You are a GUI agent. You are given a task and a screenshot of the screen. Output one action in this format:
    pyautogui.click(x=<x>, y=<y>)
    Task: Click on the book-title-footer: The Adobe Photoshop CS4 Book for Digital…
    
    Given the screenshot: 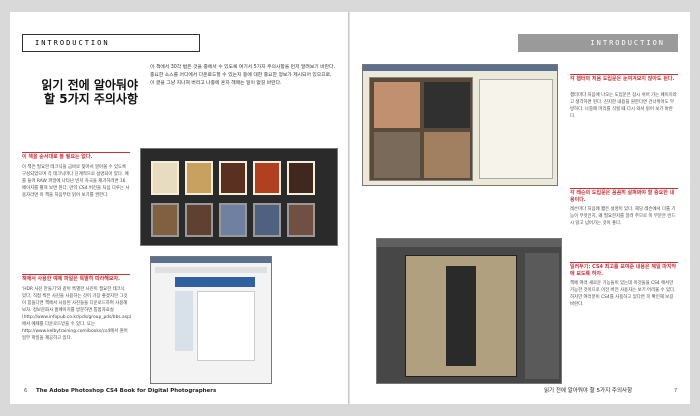 What is the action you would take?
    pyautogui.click(x=126, y=391)
    